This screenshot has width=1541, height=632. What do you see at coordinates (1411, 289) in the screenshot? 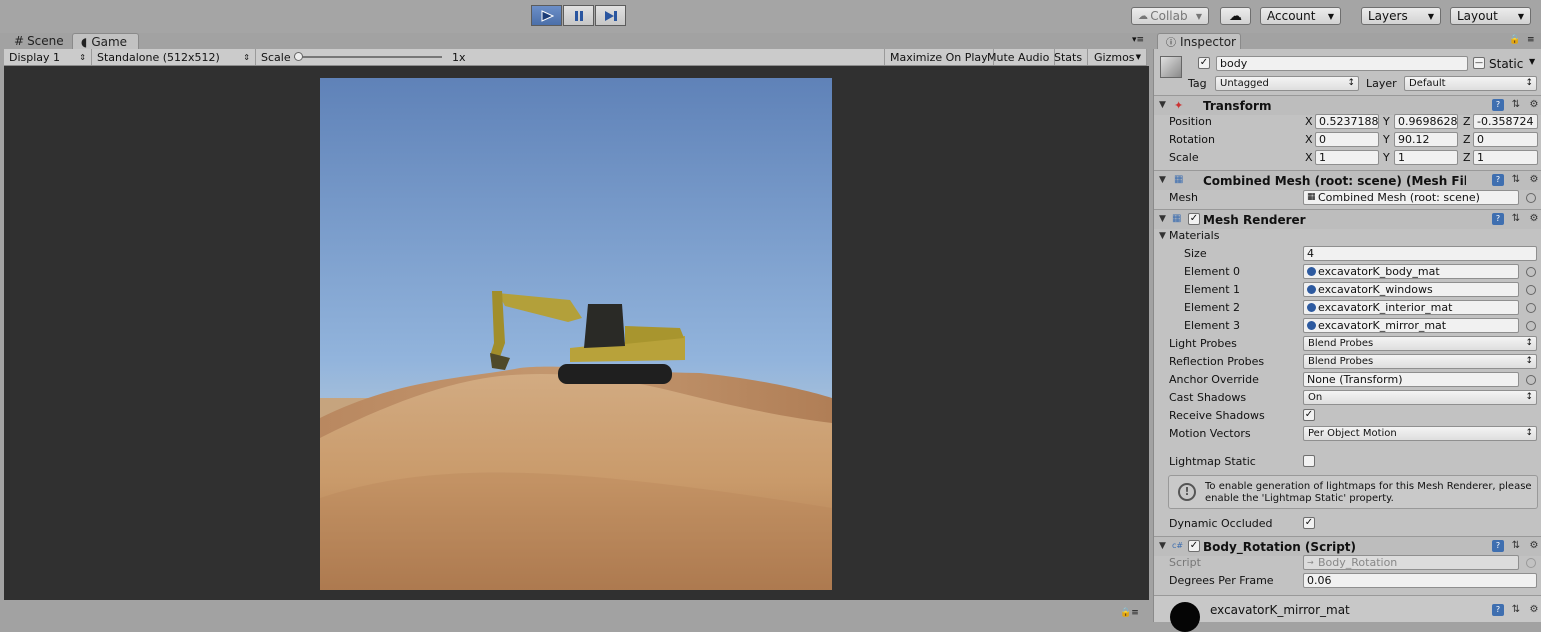
I see `element-1-field: excavatorK_windows` at bounding box center [1411, 289].